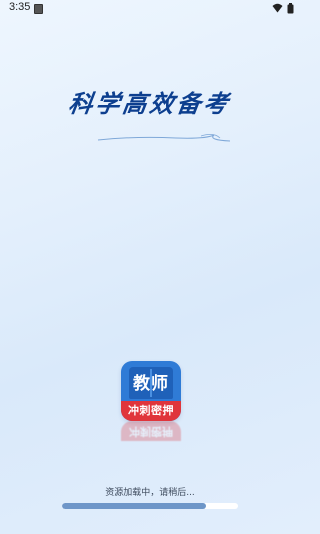 The image size is (320, 534). What do you see at coordinates (164, 138) in the screenshot?
I see `slogan-underline-stroke` at bounding box center [164, 138].